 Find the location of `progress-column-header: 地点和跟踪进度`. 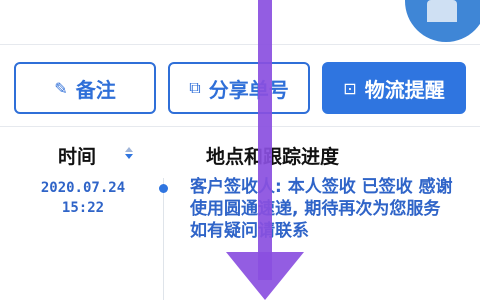

progress-column-header: 地点和跟踪进度 is located at coordinates (273, 157).